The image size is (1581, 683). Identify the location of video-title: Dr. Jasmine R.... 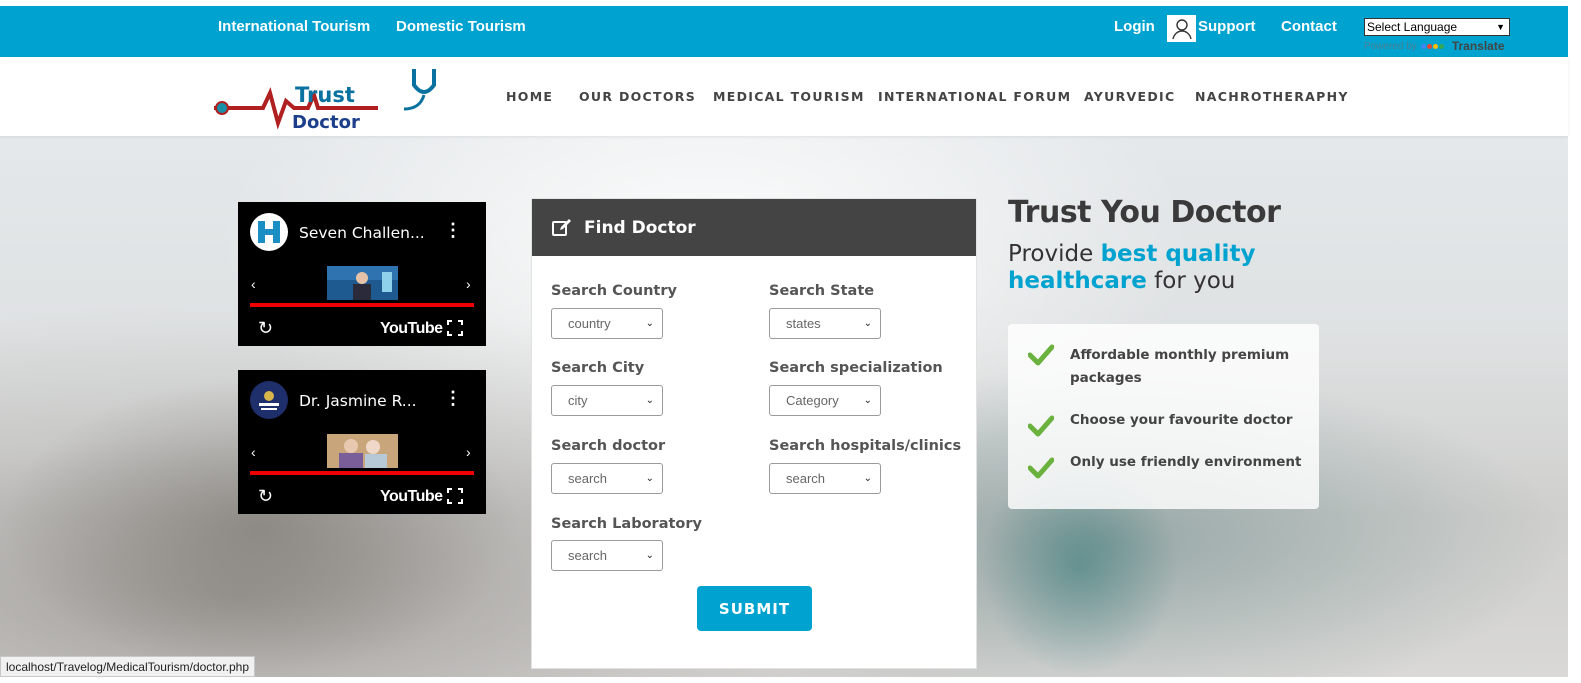
(358, 401).